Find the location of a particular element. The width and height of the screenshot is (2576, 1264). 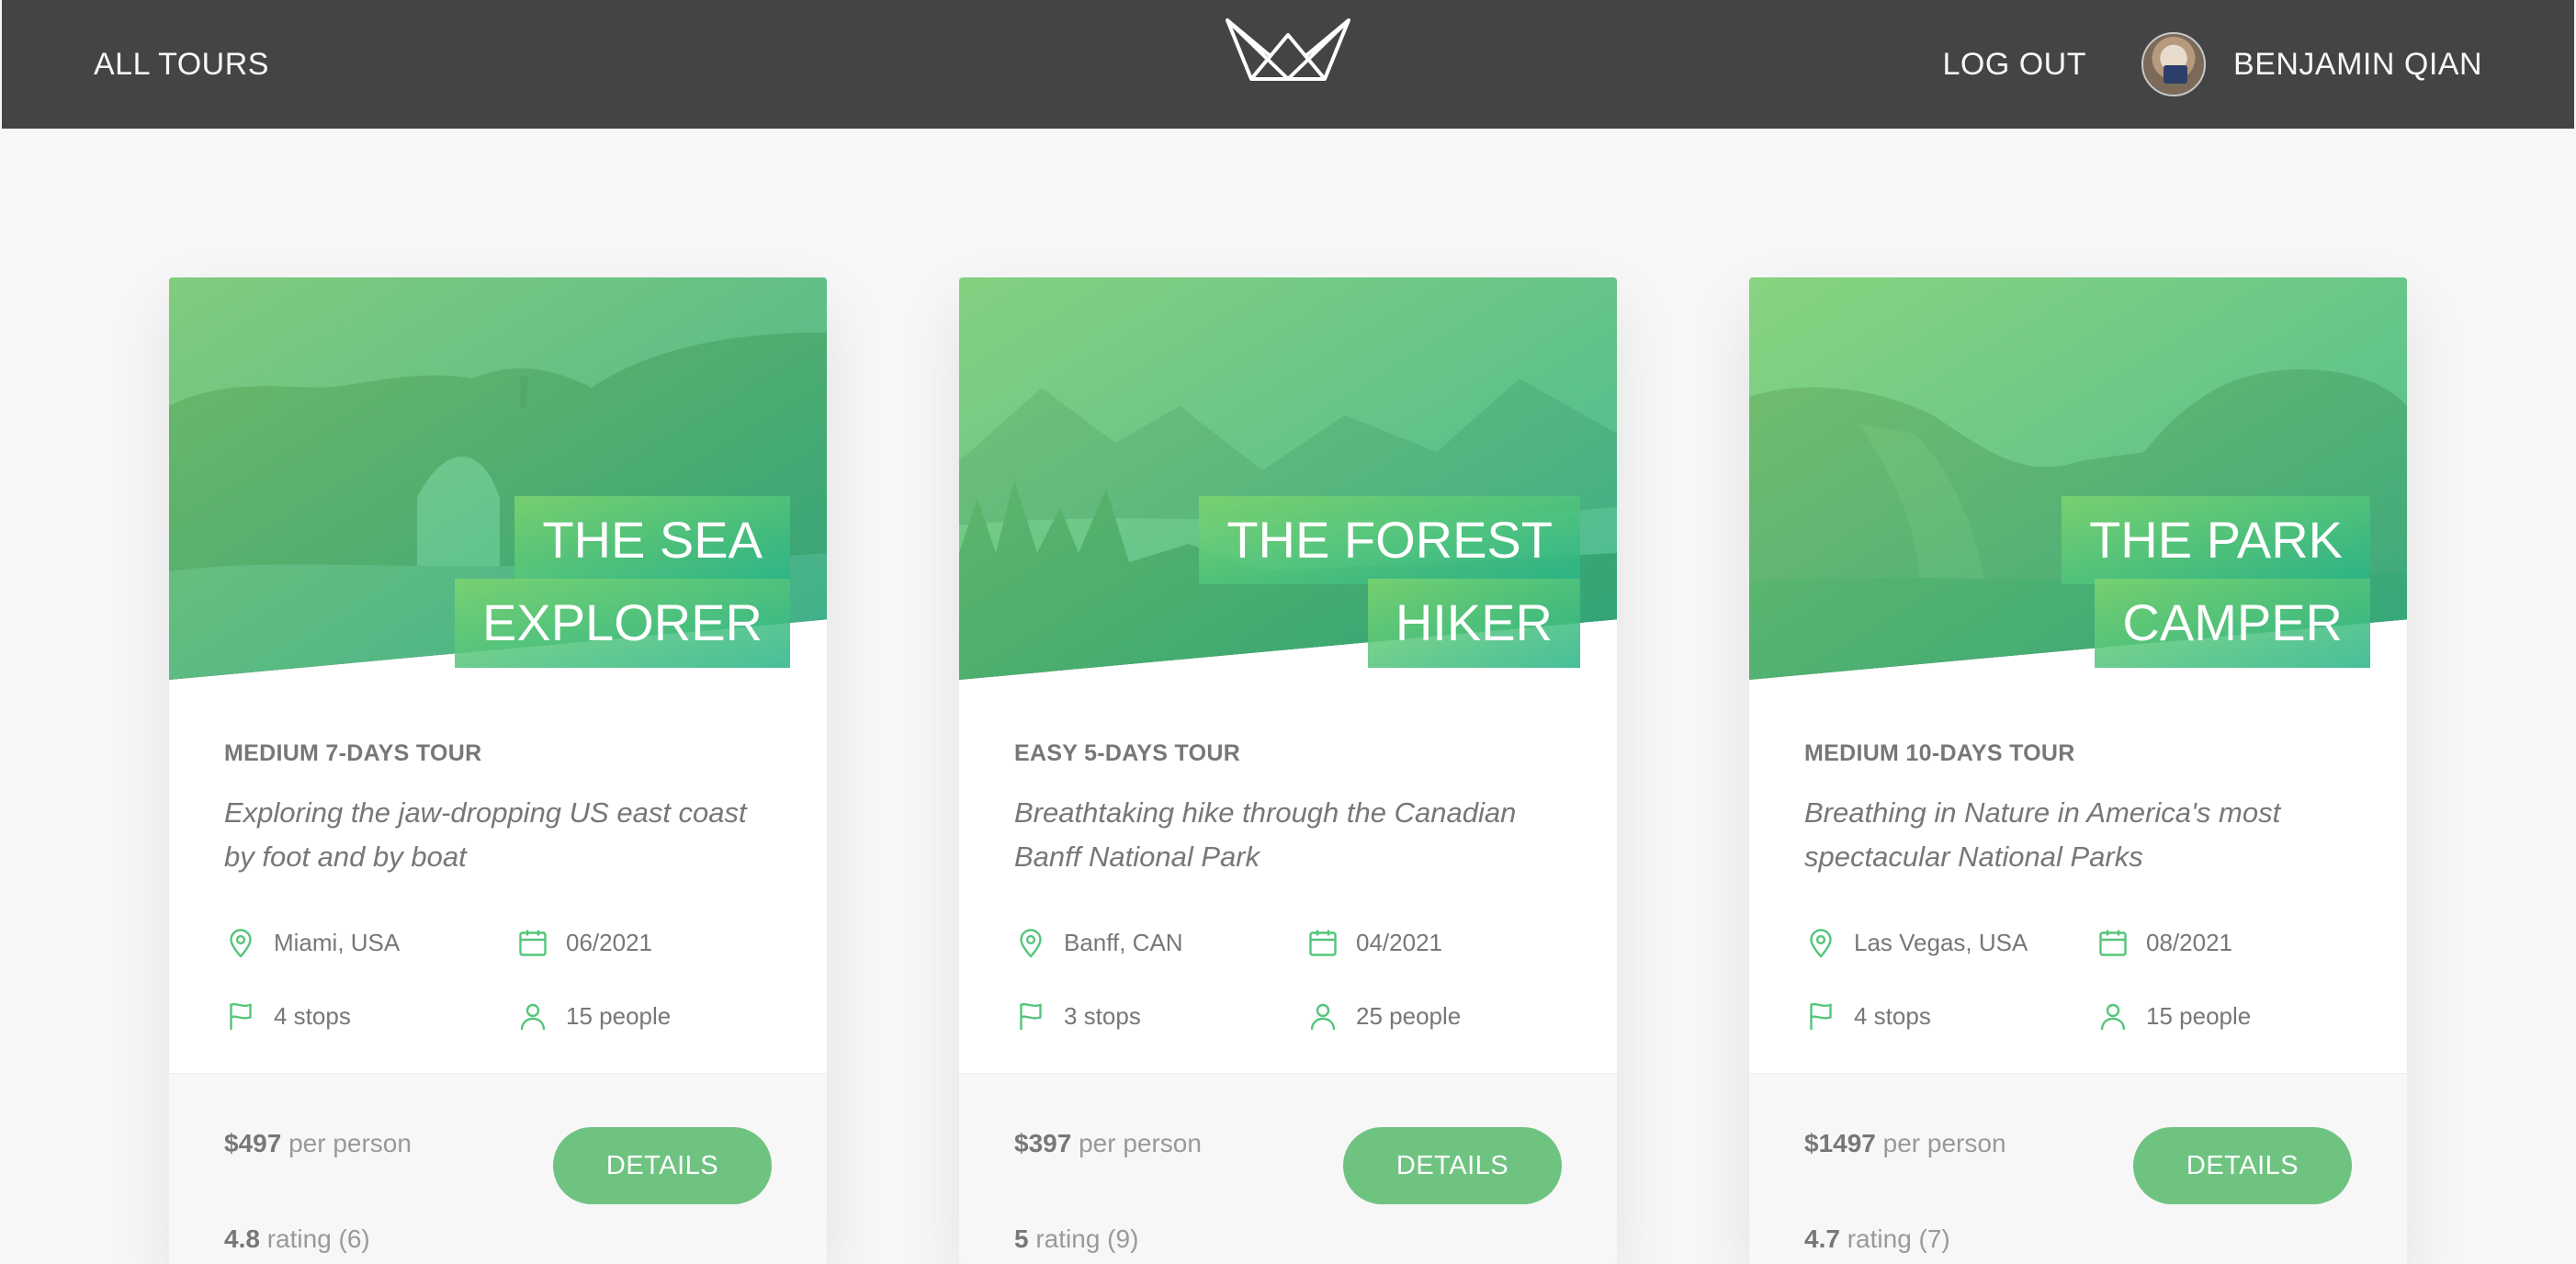

fact-text: Banff, CAN is located at coordinates (1123, 942).